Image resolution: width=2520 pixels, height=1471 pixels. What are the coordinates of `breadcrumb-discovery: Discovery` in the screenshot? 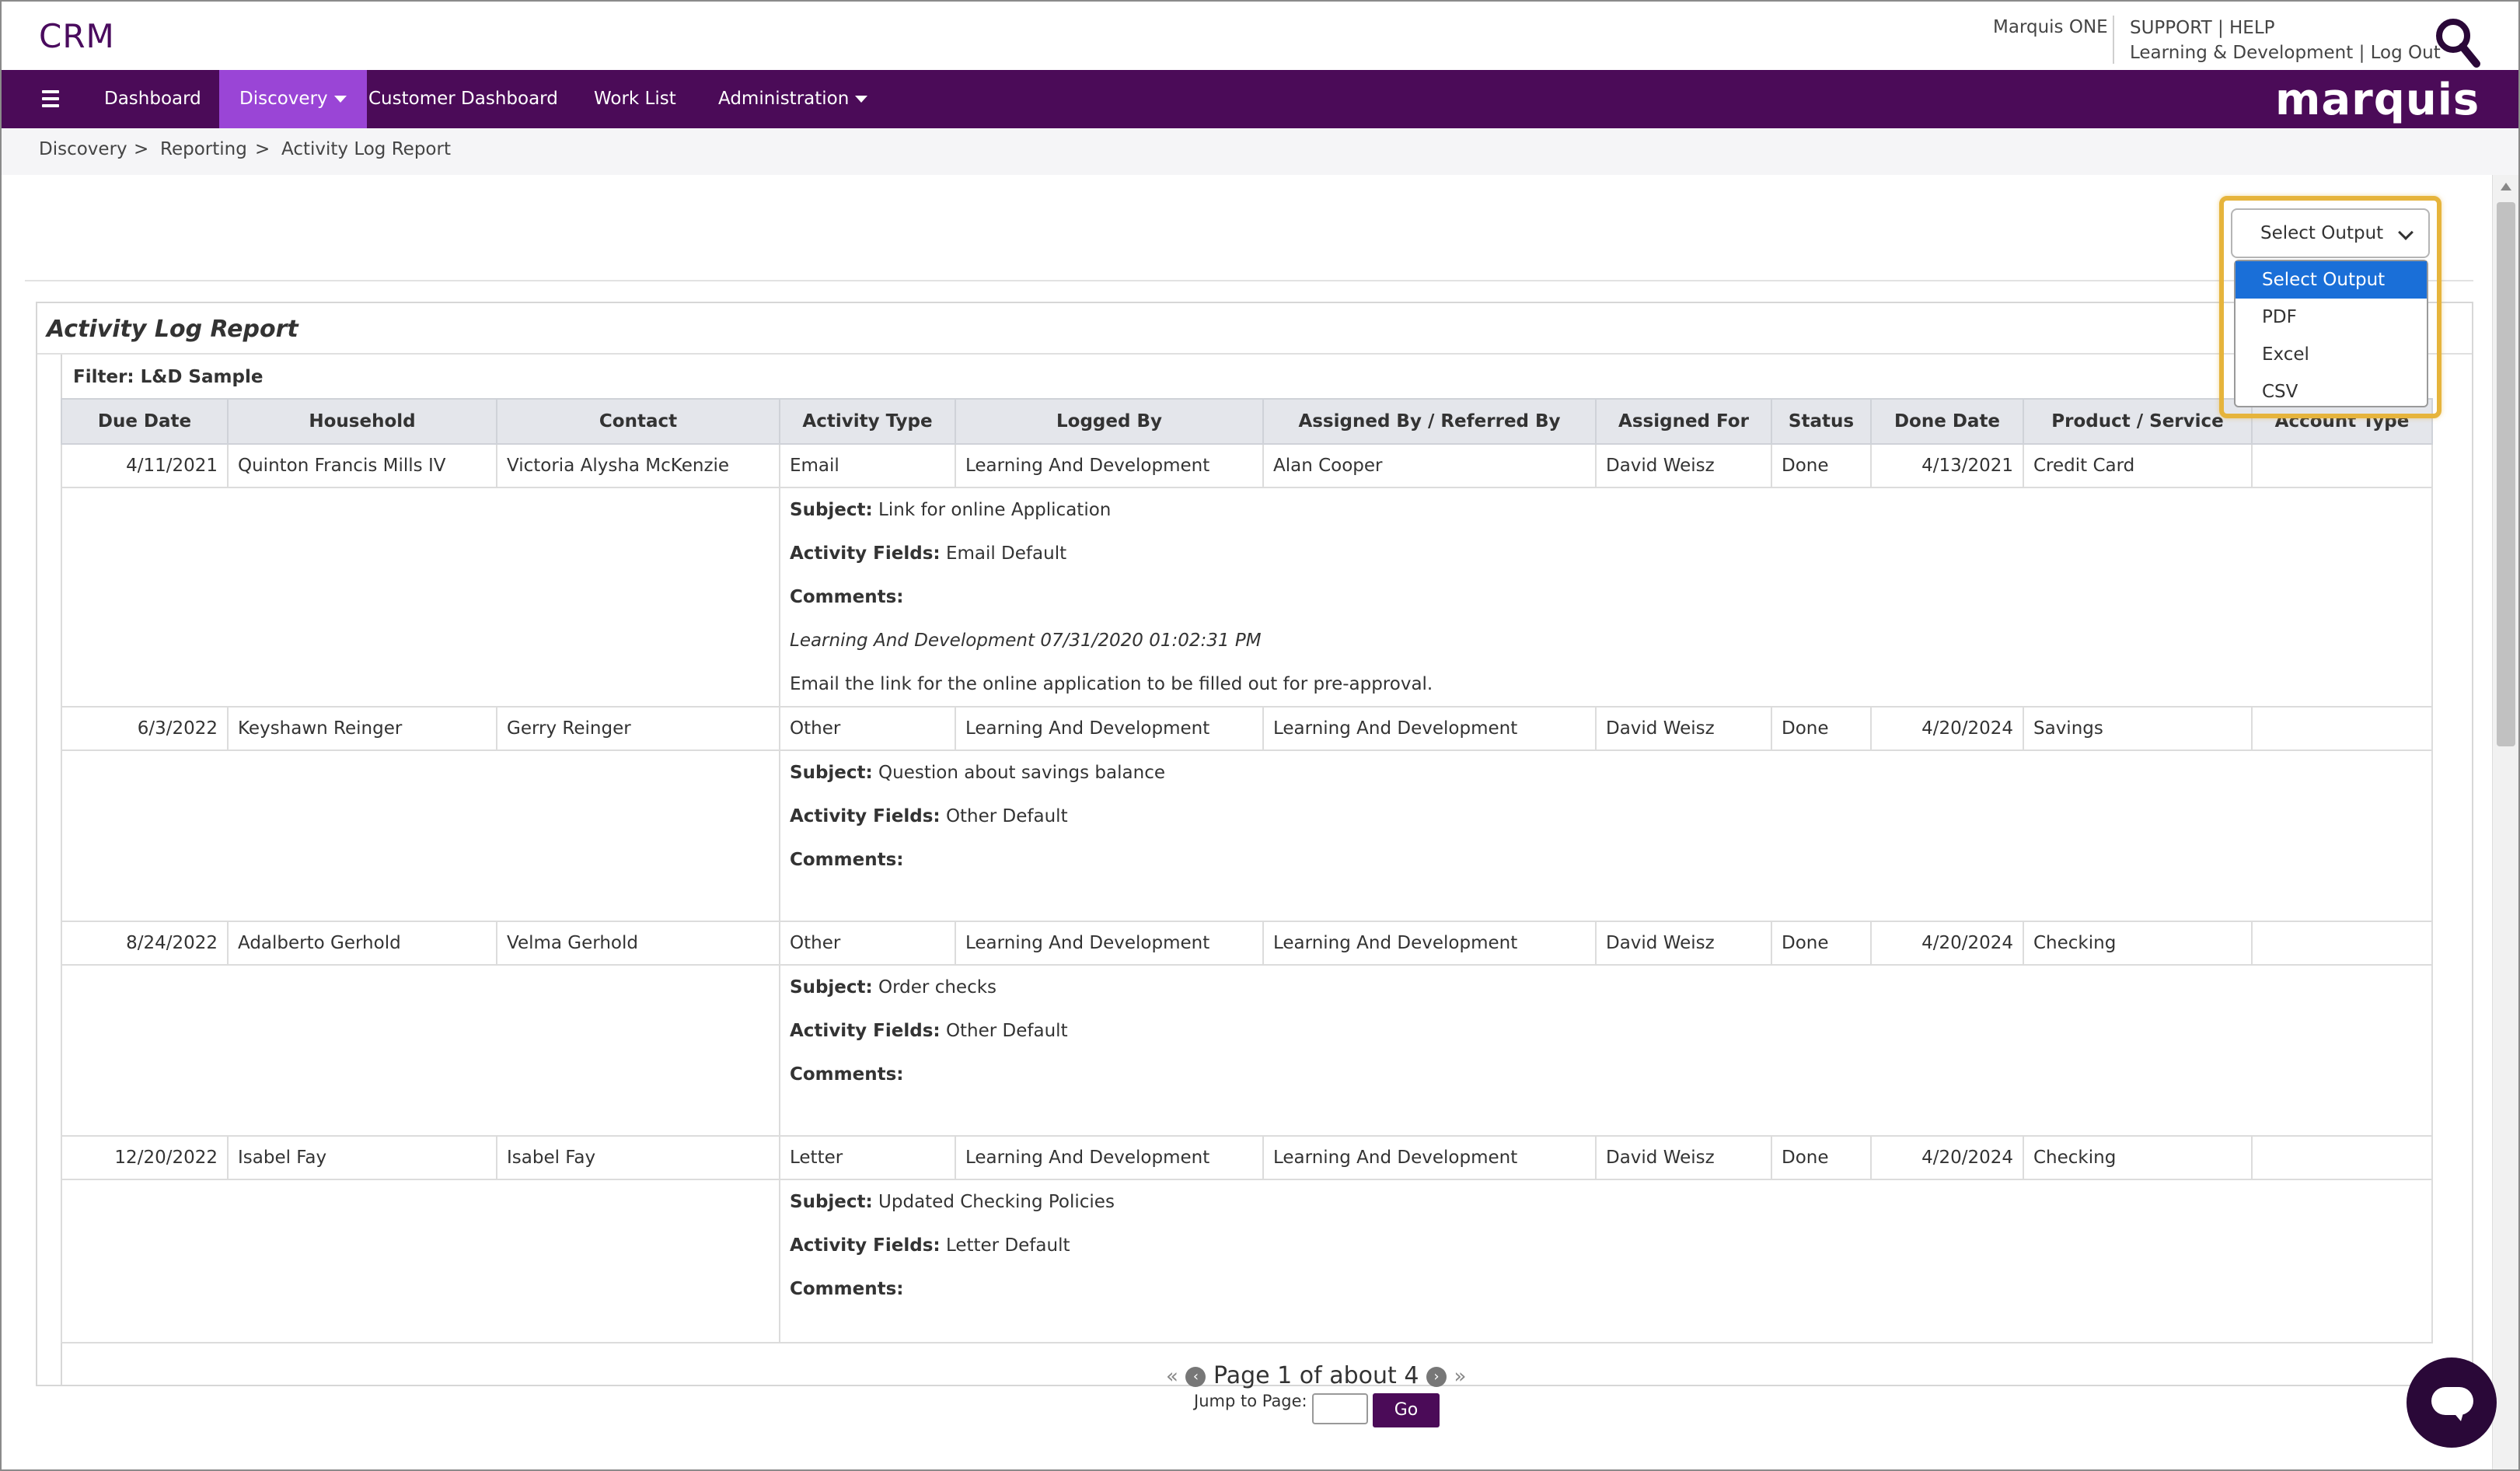 It's located at (83, 149).